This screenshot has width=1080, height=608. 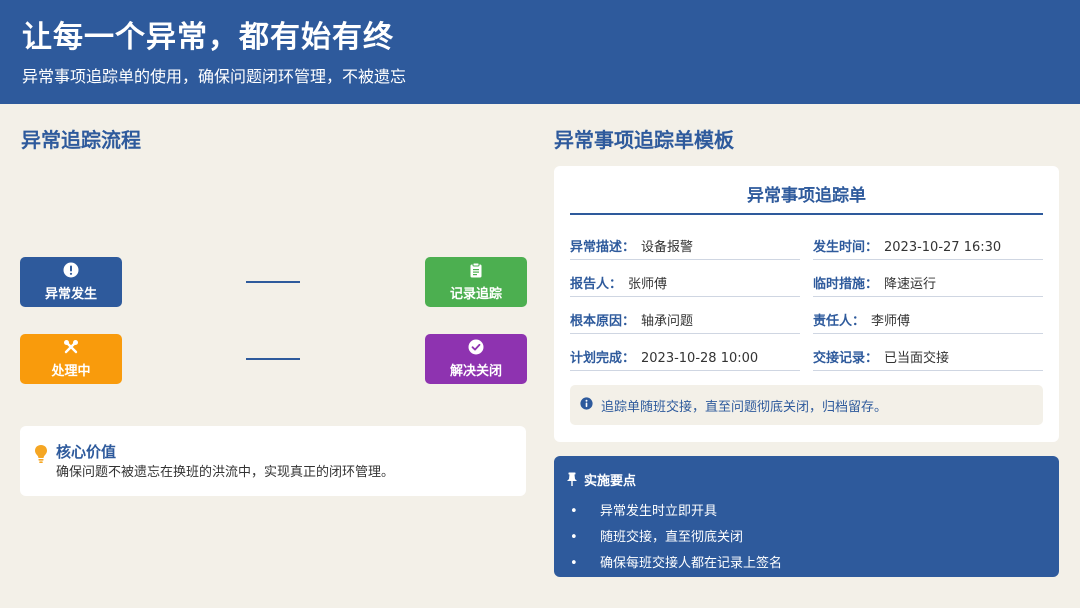 I want to click on core-value-title: 核心价值, so click(x=86, y=452).